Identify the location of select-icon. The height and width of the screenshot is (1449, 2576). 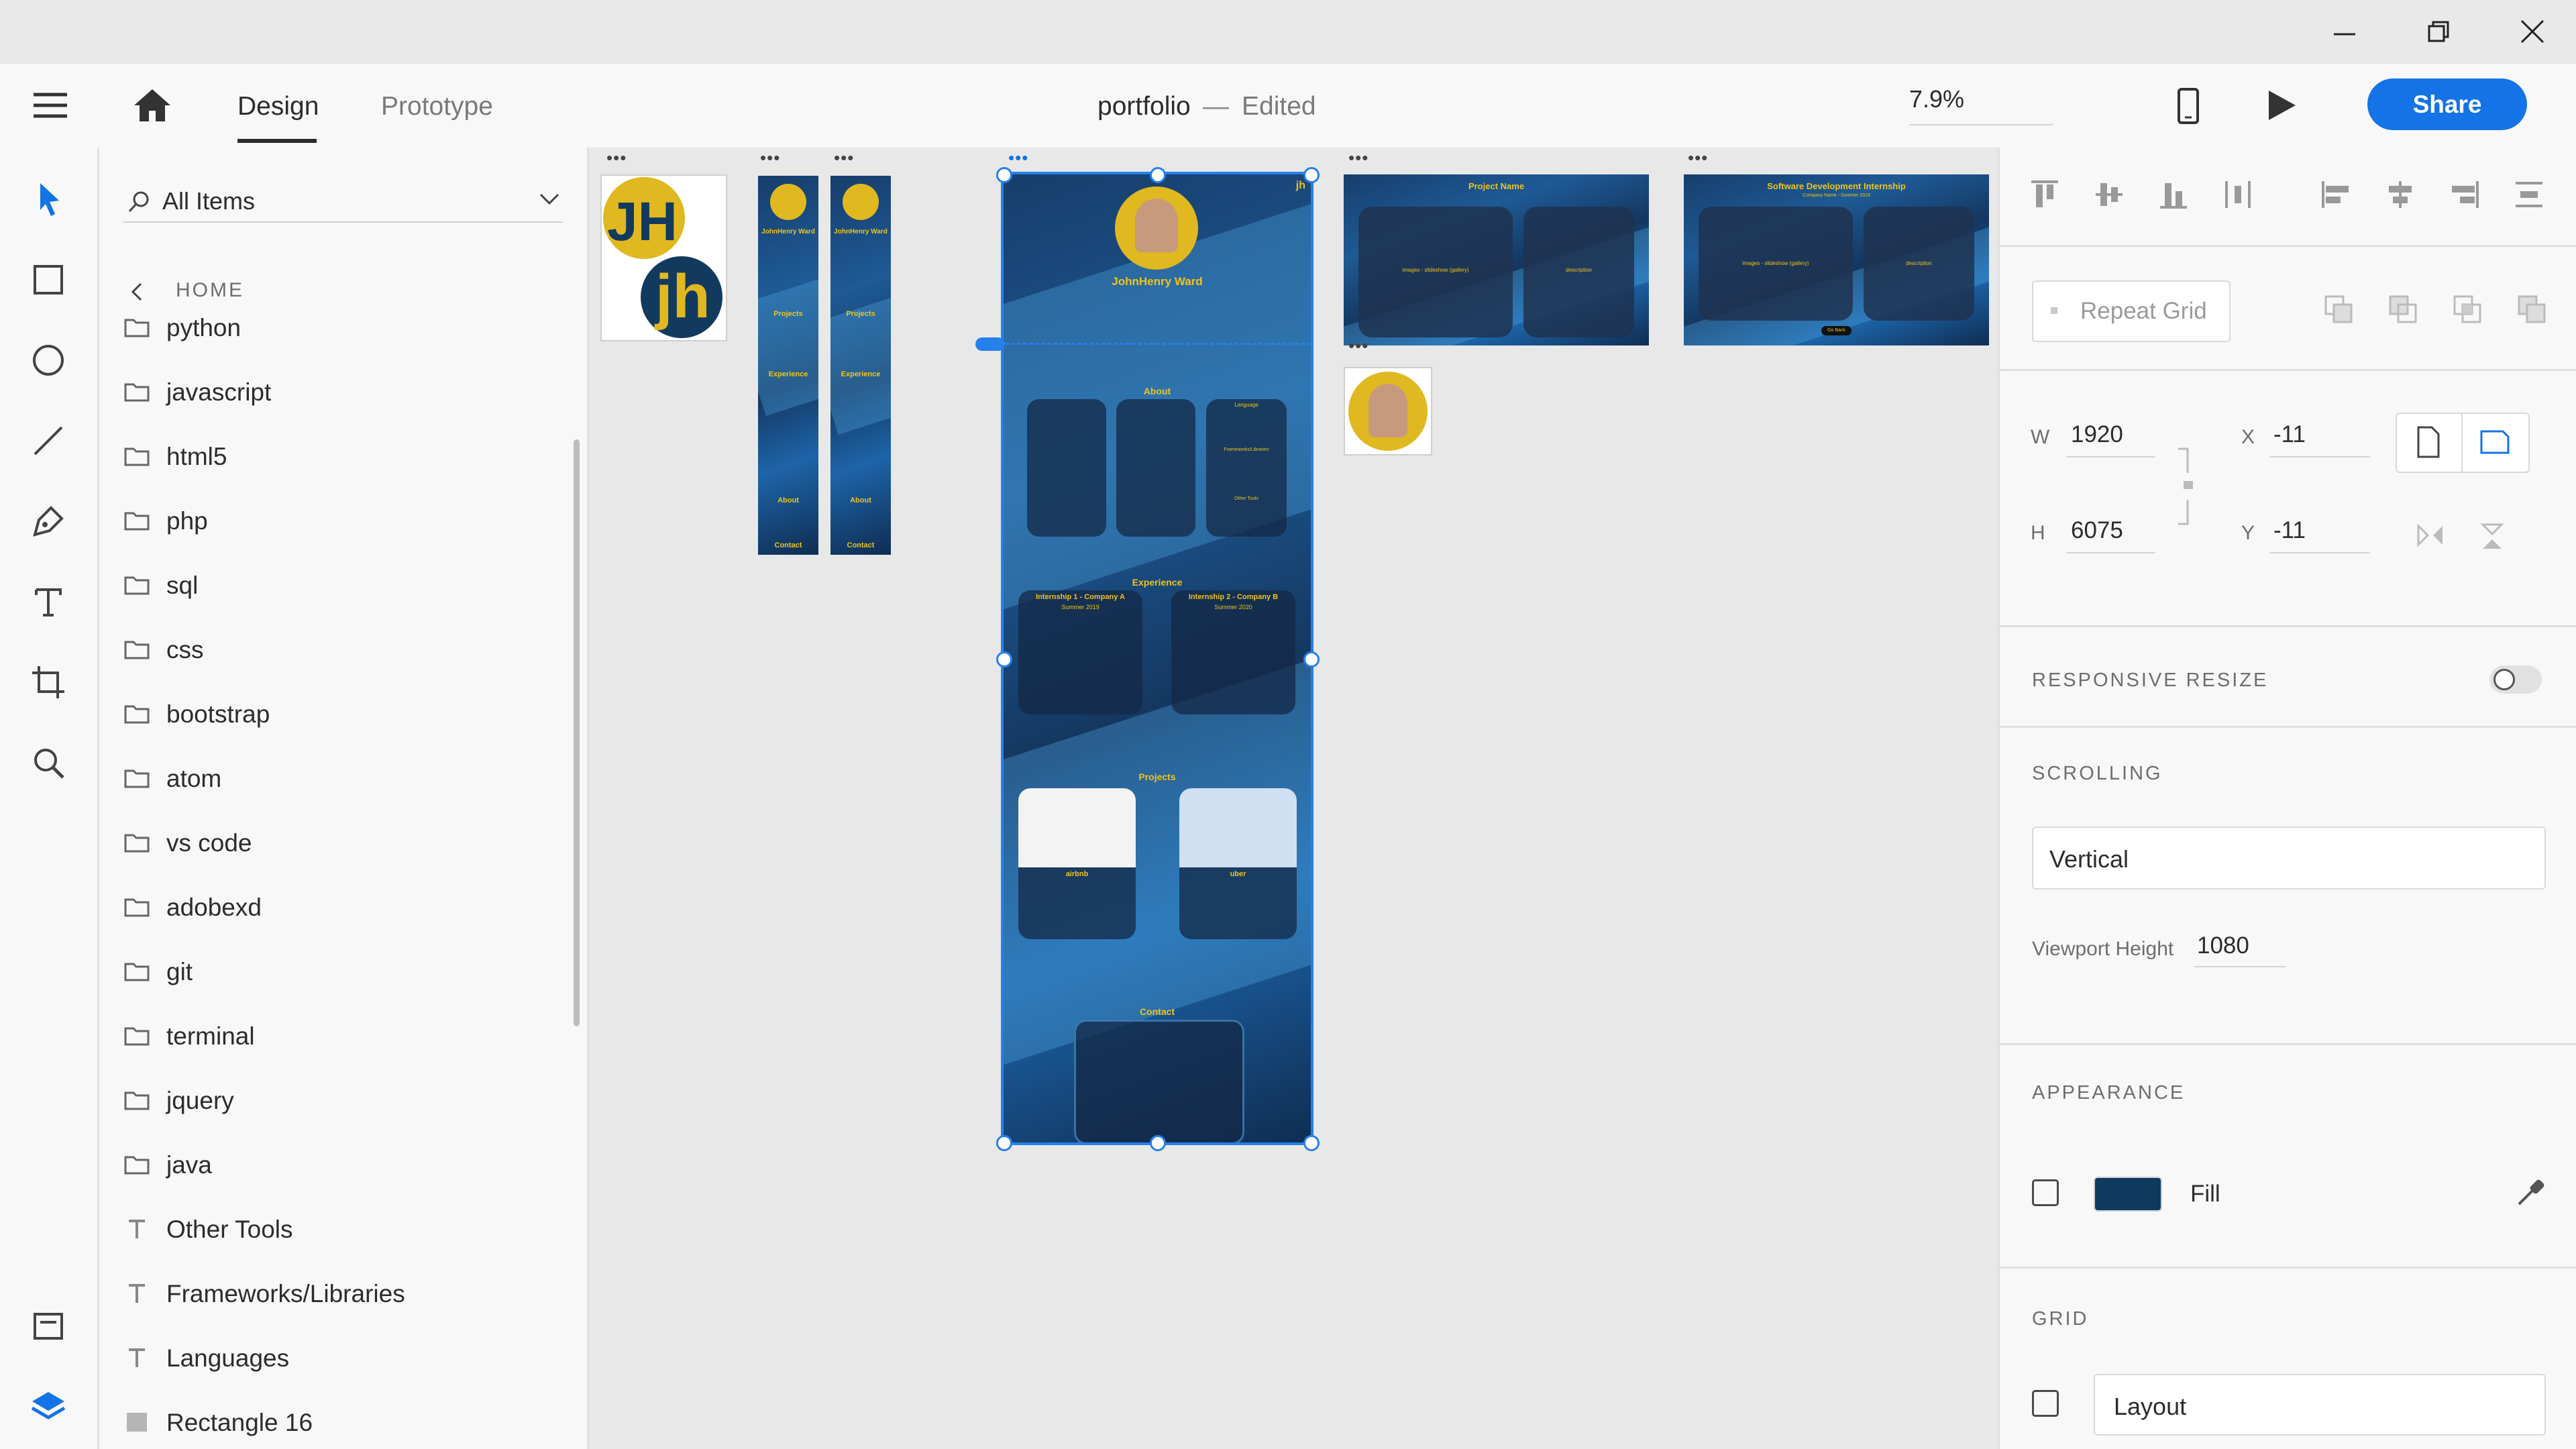
(48, 199).